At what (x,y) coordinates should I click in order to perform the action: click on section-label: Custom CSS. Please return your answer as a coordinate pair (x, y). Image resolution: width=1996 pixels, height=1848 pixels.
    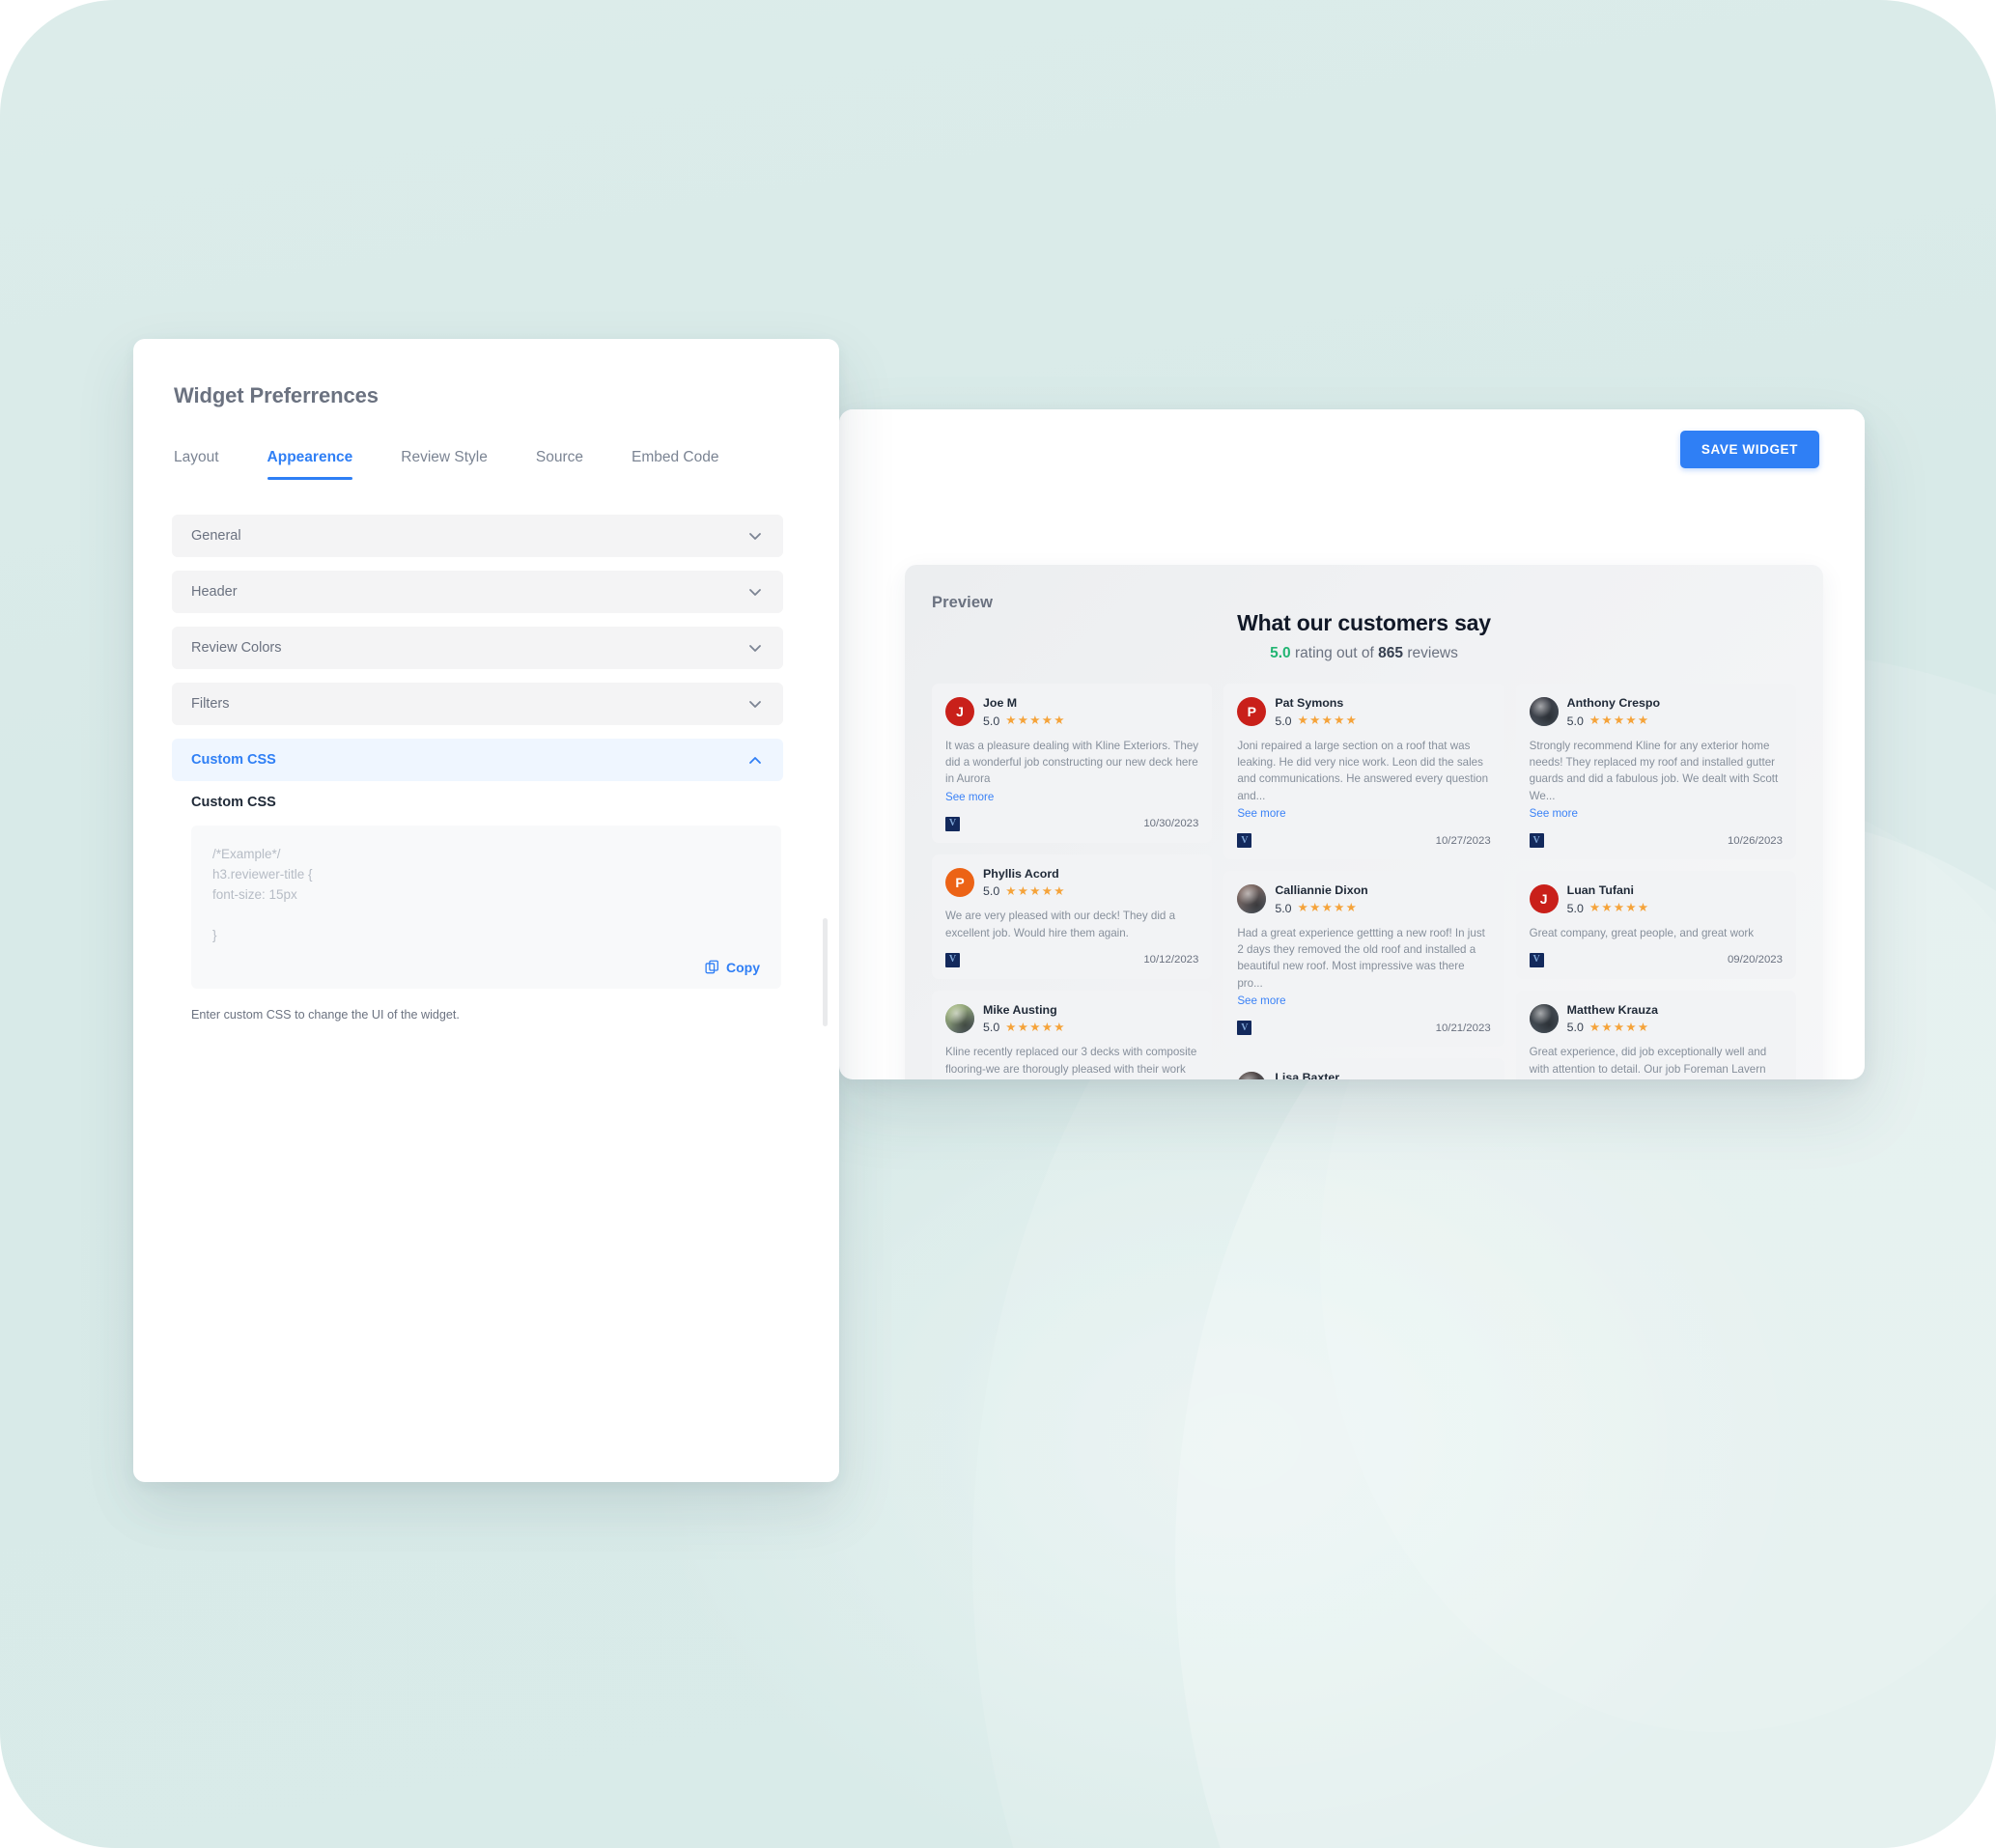
    Looking at the image, I should click on (233, 760).